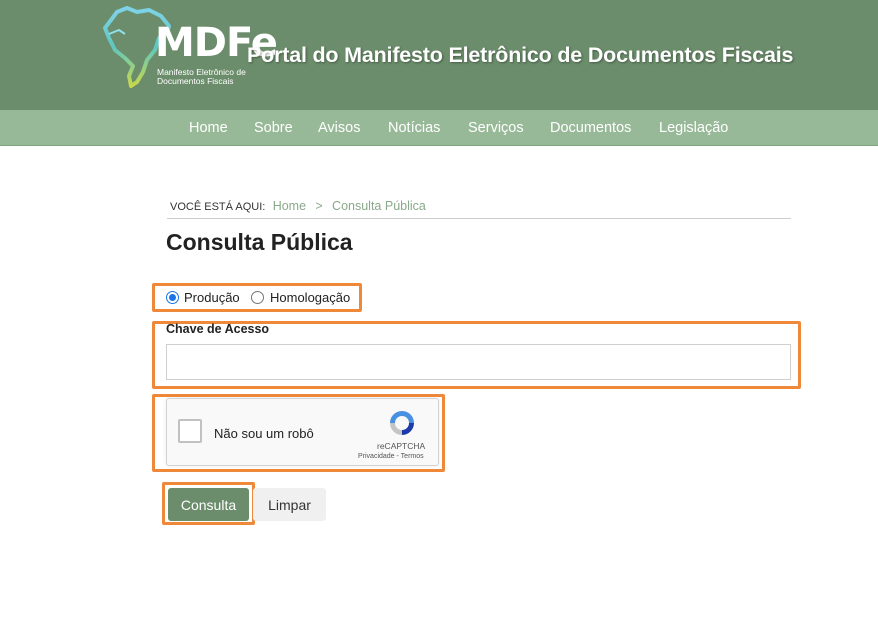 The width and height of the screenshot is (878, 641). Describe the element at coordinates (172, 297) in the screenshot. I see `radio-producao` at that location.